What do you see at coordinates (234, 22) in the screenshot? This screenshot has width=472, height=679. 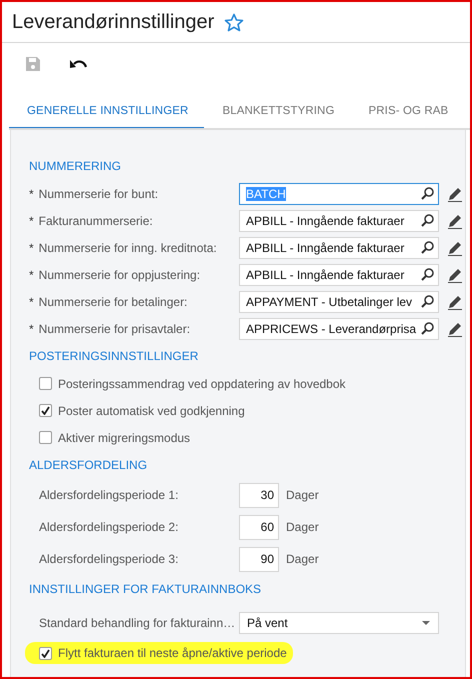 I see `star-icon` at bounding box center [234, 22].